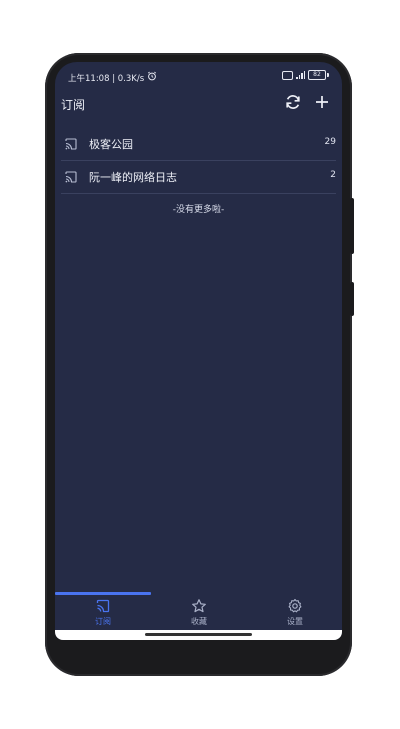 Image resolution: width=400 pixels, height=729 pixels. I want to click on plus-icon, so click(322, 102).